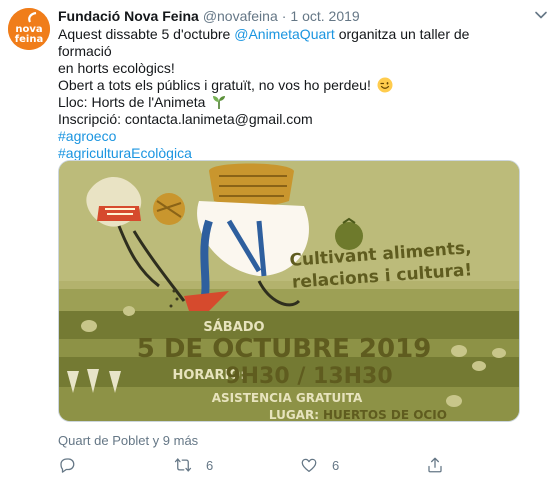 This screenshot has height=480, width=558. Describe the element at coordinates (132, 102) in the screenshot. I see `tweet-text-segment: Lloc: Horts de l'Animeta` at that location.